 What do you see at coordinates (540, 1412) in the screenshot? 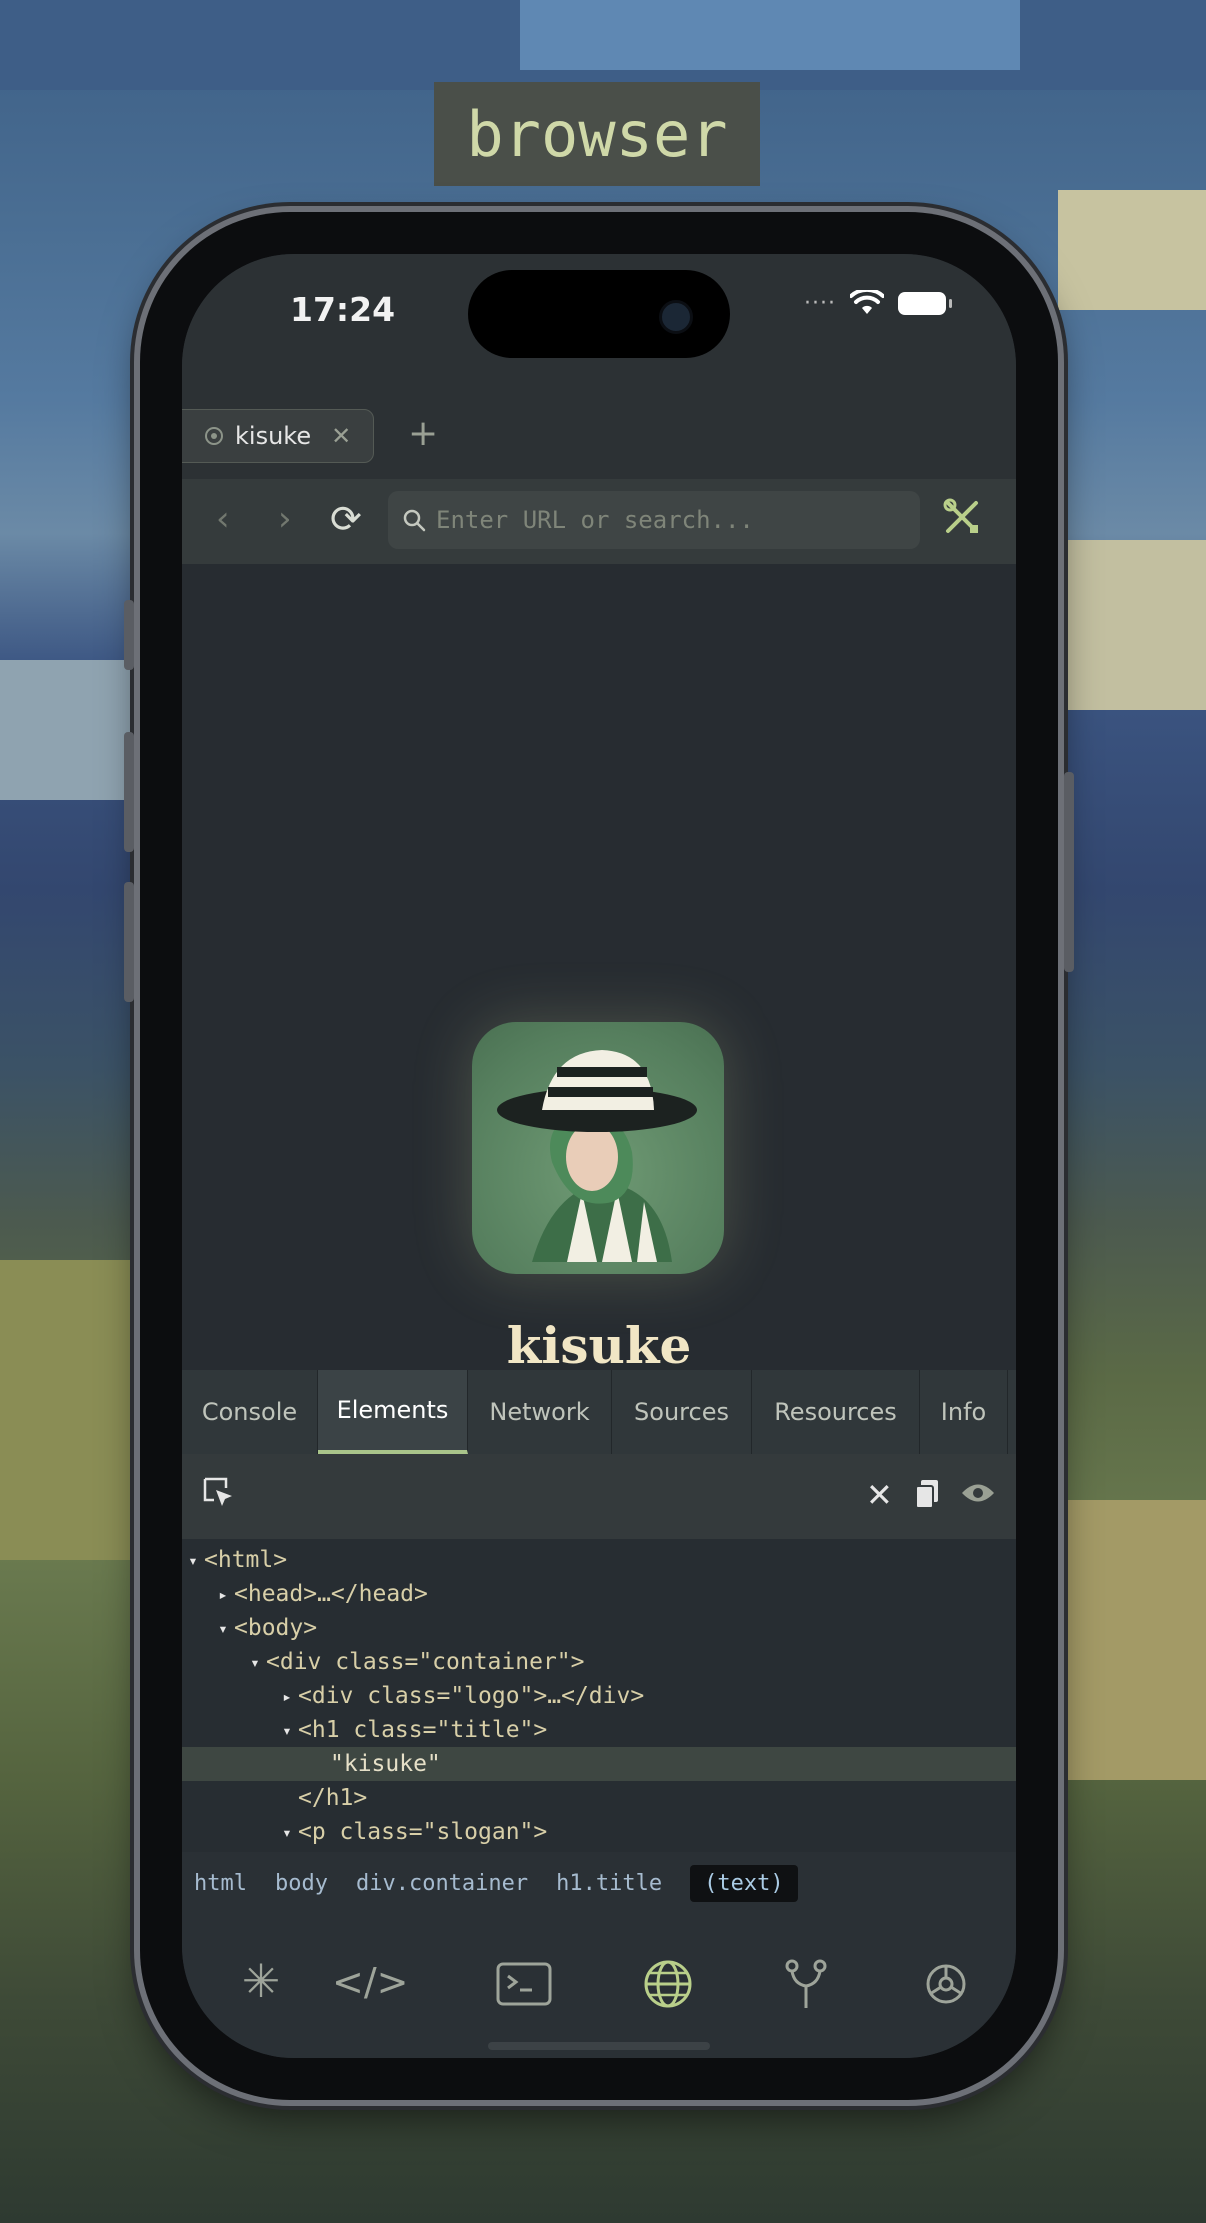
I see `tab-network: Network` at bounding box center [540, 1412].